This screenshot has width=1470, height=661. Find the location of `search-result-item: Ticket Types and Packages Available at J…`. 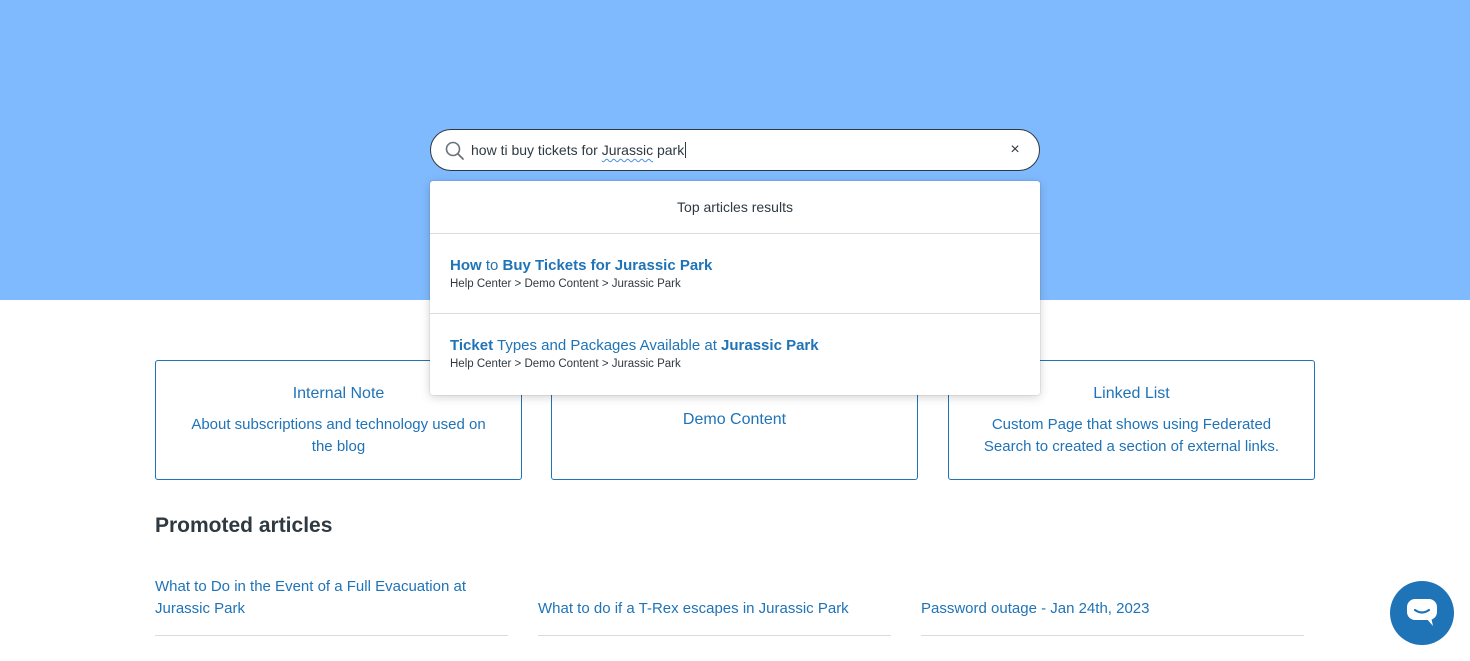

search-result-item: Ticket Types and Packages Available at J… is located at coordinates (735, 354).